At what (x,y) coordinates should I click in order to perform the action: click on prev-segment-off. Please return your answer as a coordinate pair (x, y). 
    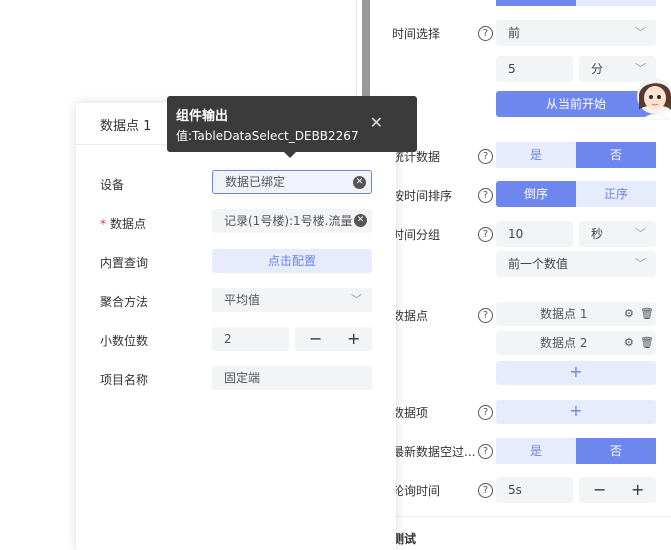
    Looking at the image, I should click on (616, 3).